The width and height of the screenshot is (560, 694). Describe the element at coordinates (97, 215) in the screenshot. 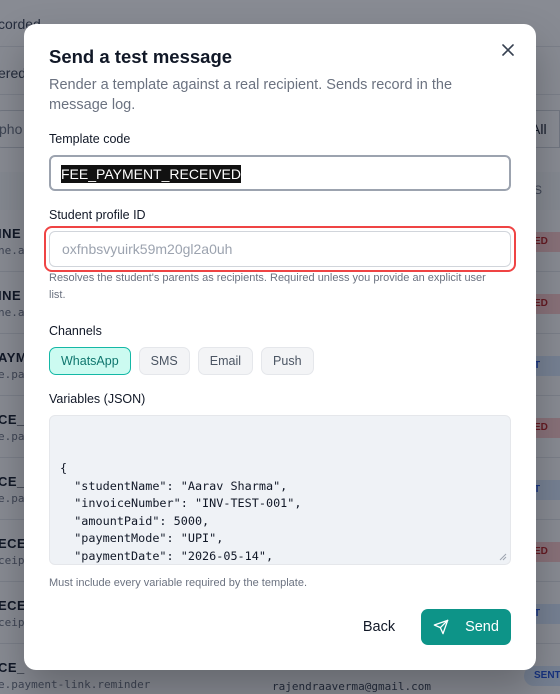

I see `student-profile-label: Student profile ID` at that location.